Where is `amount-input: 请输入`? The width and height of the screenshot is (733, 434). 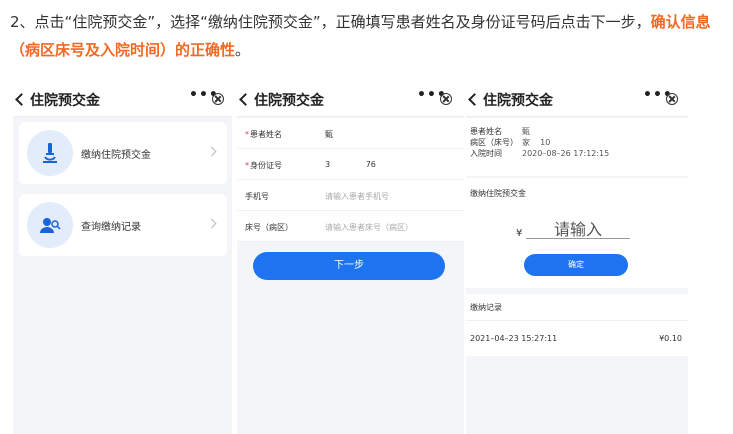
amount-input: 请输入 is located at coordinates (578, 227).